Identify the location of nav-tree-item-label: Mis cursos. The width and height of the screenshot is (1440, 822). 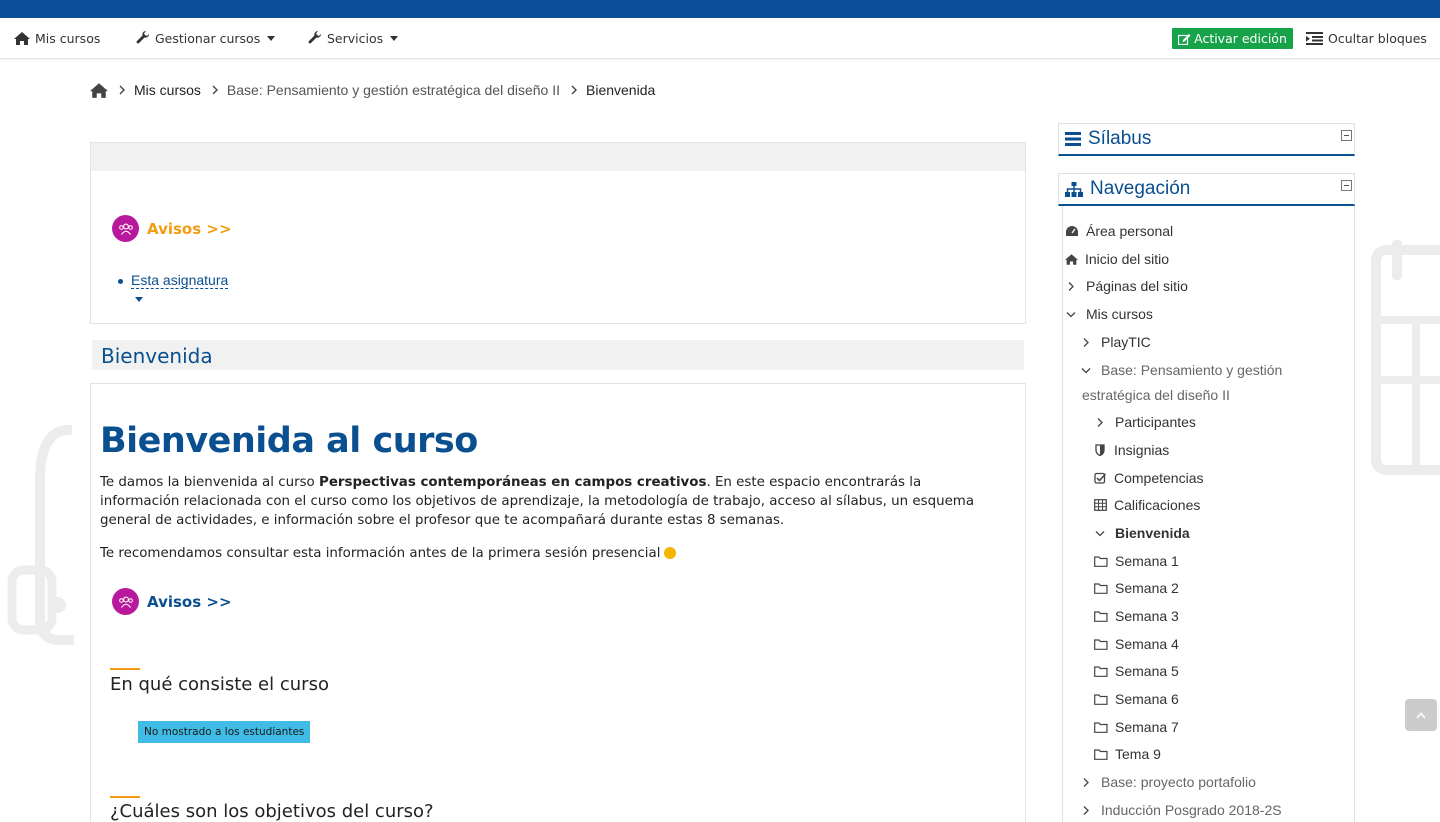
(1119, 314).